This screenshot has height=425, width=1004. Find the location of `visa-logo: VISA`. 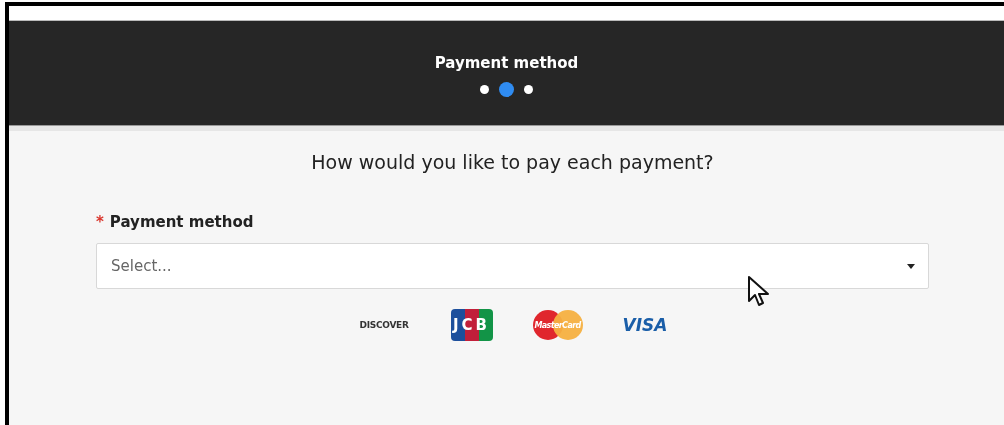

visa-logo: VISA is located at coordinates (645, 325).